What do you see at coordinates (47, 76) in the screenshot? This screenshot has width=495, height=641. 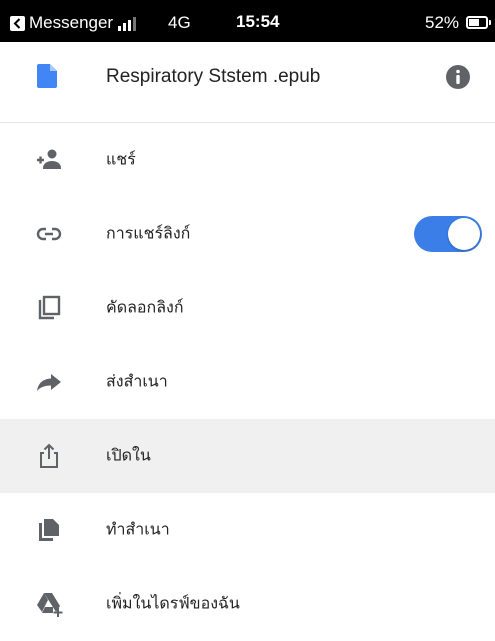 I see `document-icon` at bounding box center [47, 76].